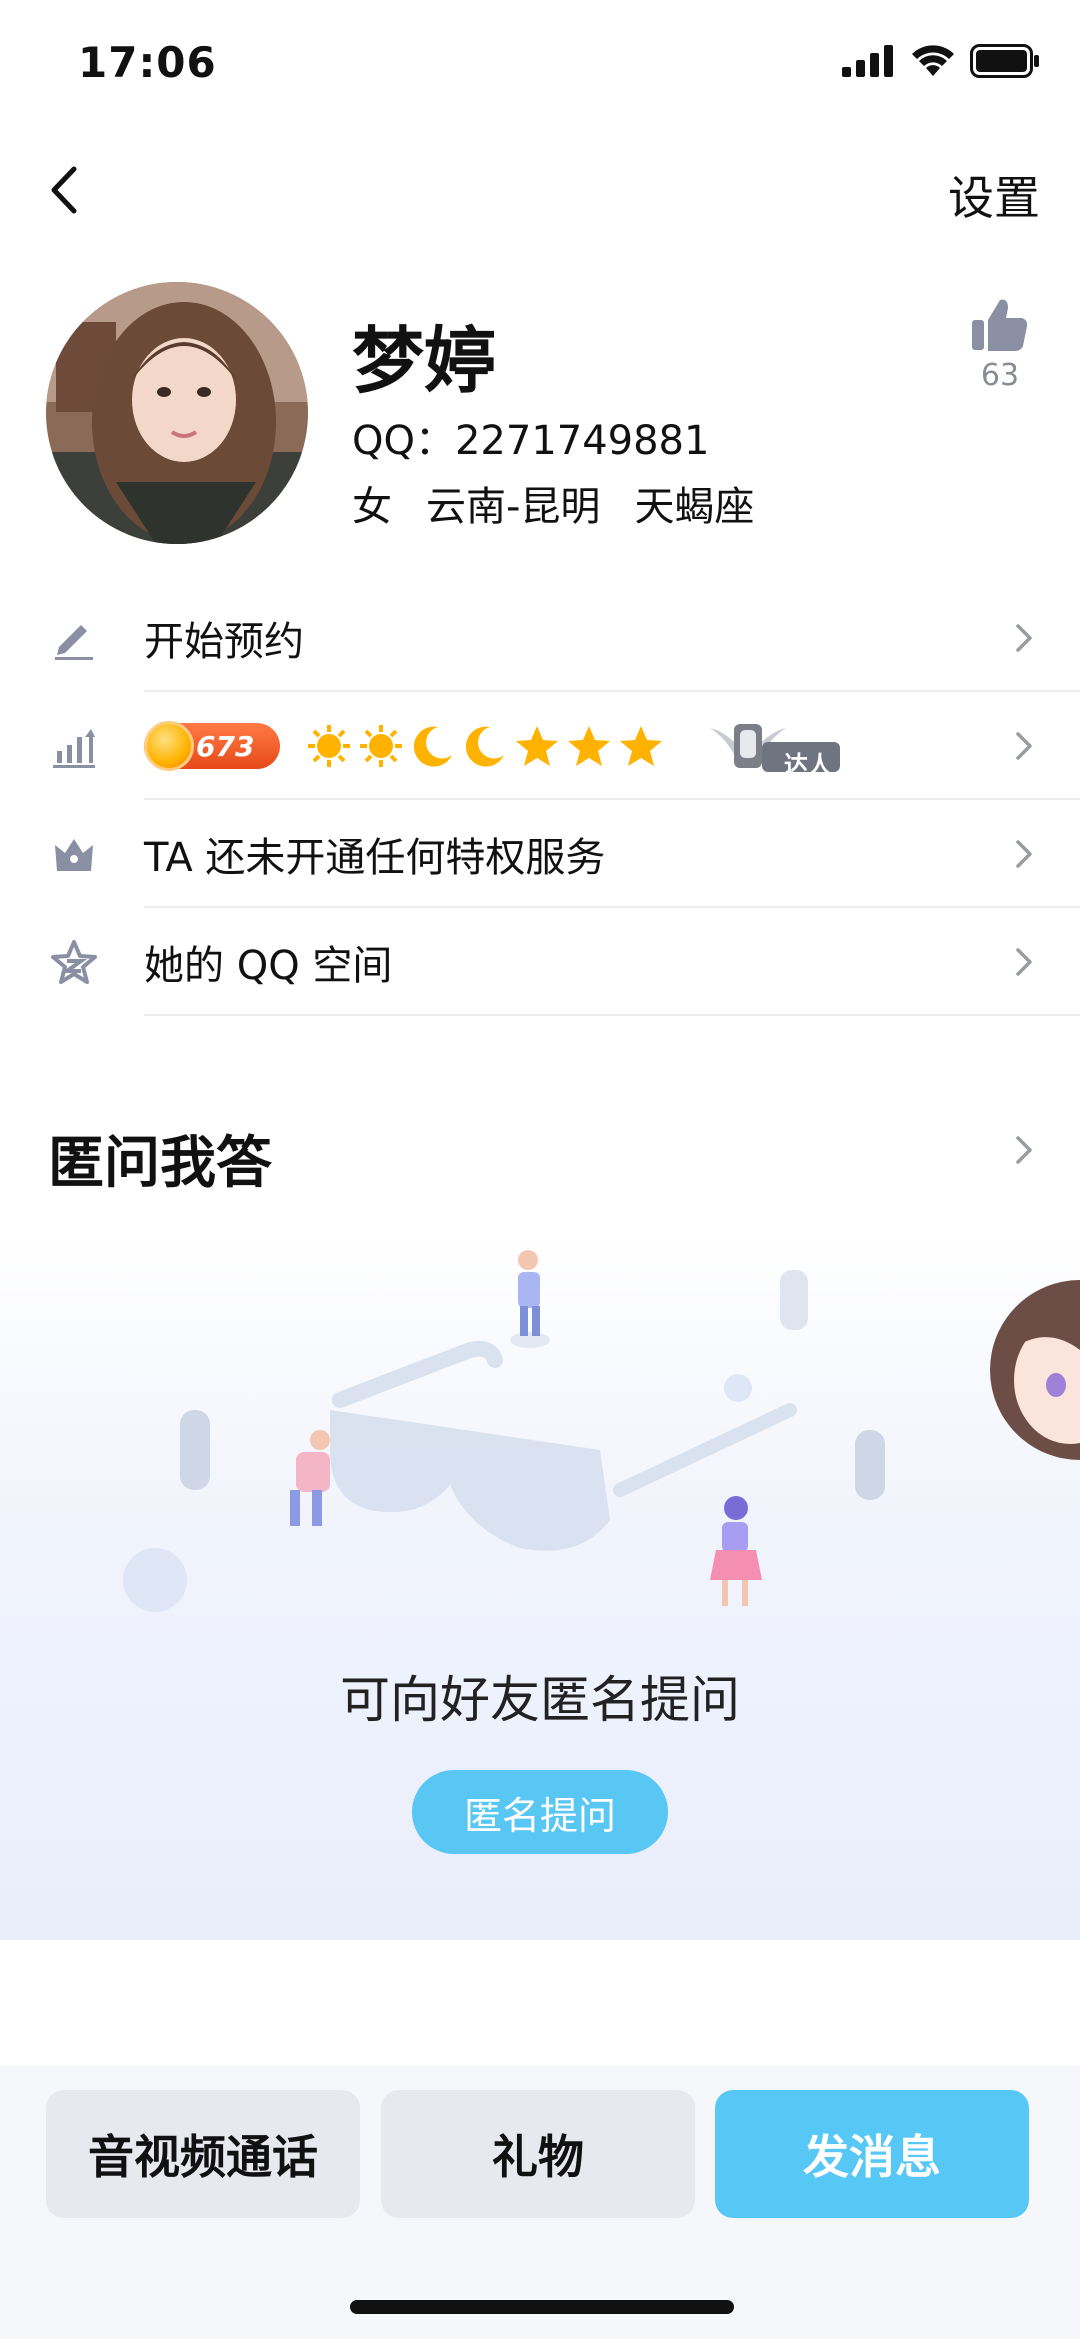 This screenshot has width=1080, height=2339. I want to click on thumbs-up-icon, so click(1000, 325).